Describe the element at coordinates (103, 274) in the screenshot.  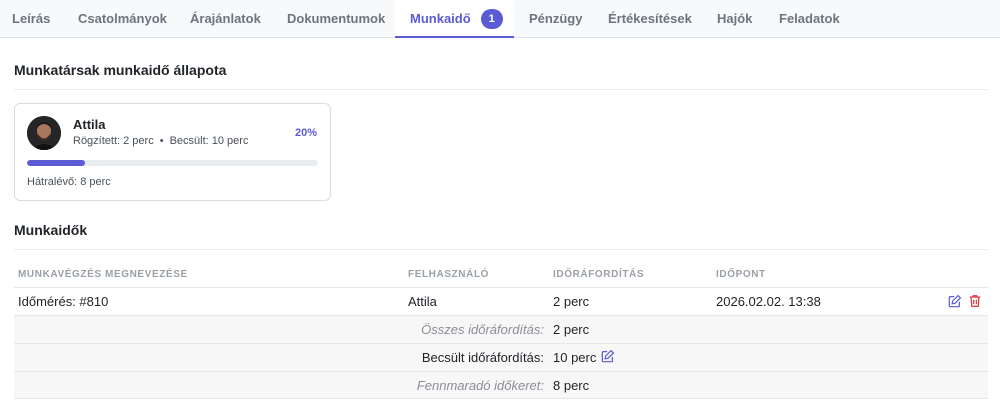
I see `column-header-name: Munkavégzés megnevezése` at that location.